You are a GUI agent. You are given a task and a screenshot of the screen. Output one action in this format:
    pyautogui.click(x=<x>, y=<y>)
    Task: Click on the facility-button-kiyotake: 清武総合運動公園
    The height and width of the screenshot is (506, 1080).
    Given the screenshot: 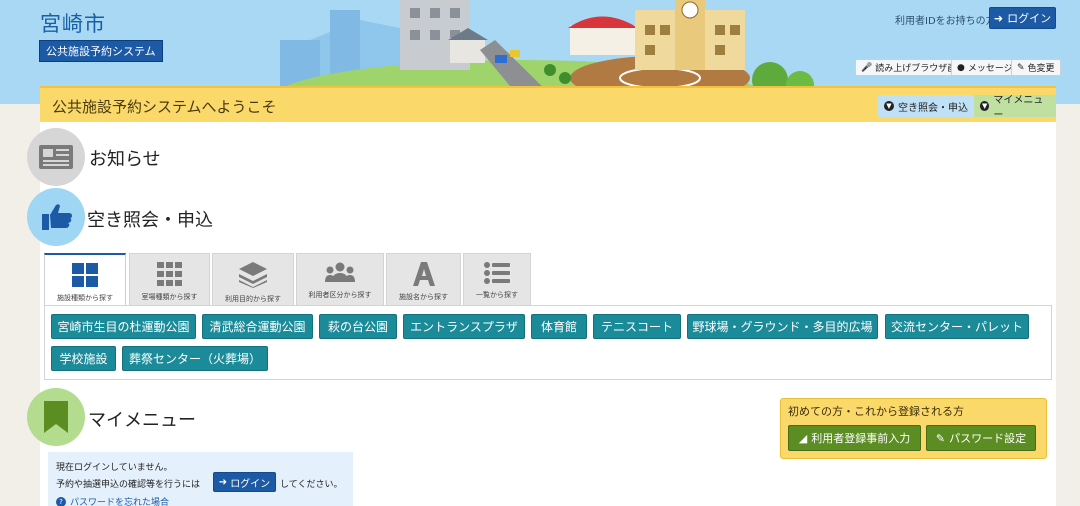 What is the action you would take?
    pyautogui.click(x=257, y=326)
    